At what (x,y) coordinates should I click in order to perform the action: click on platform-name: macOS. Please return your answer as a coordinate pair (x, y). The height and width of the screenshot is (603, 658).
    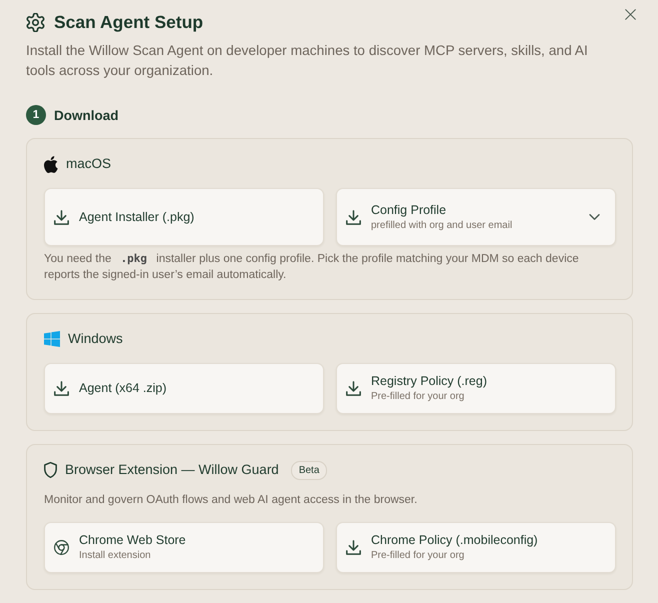
    Looking at the image, I should click on (89, 164).